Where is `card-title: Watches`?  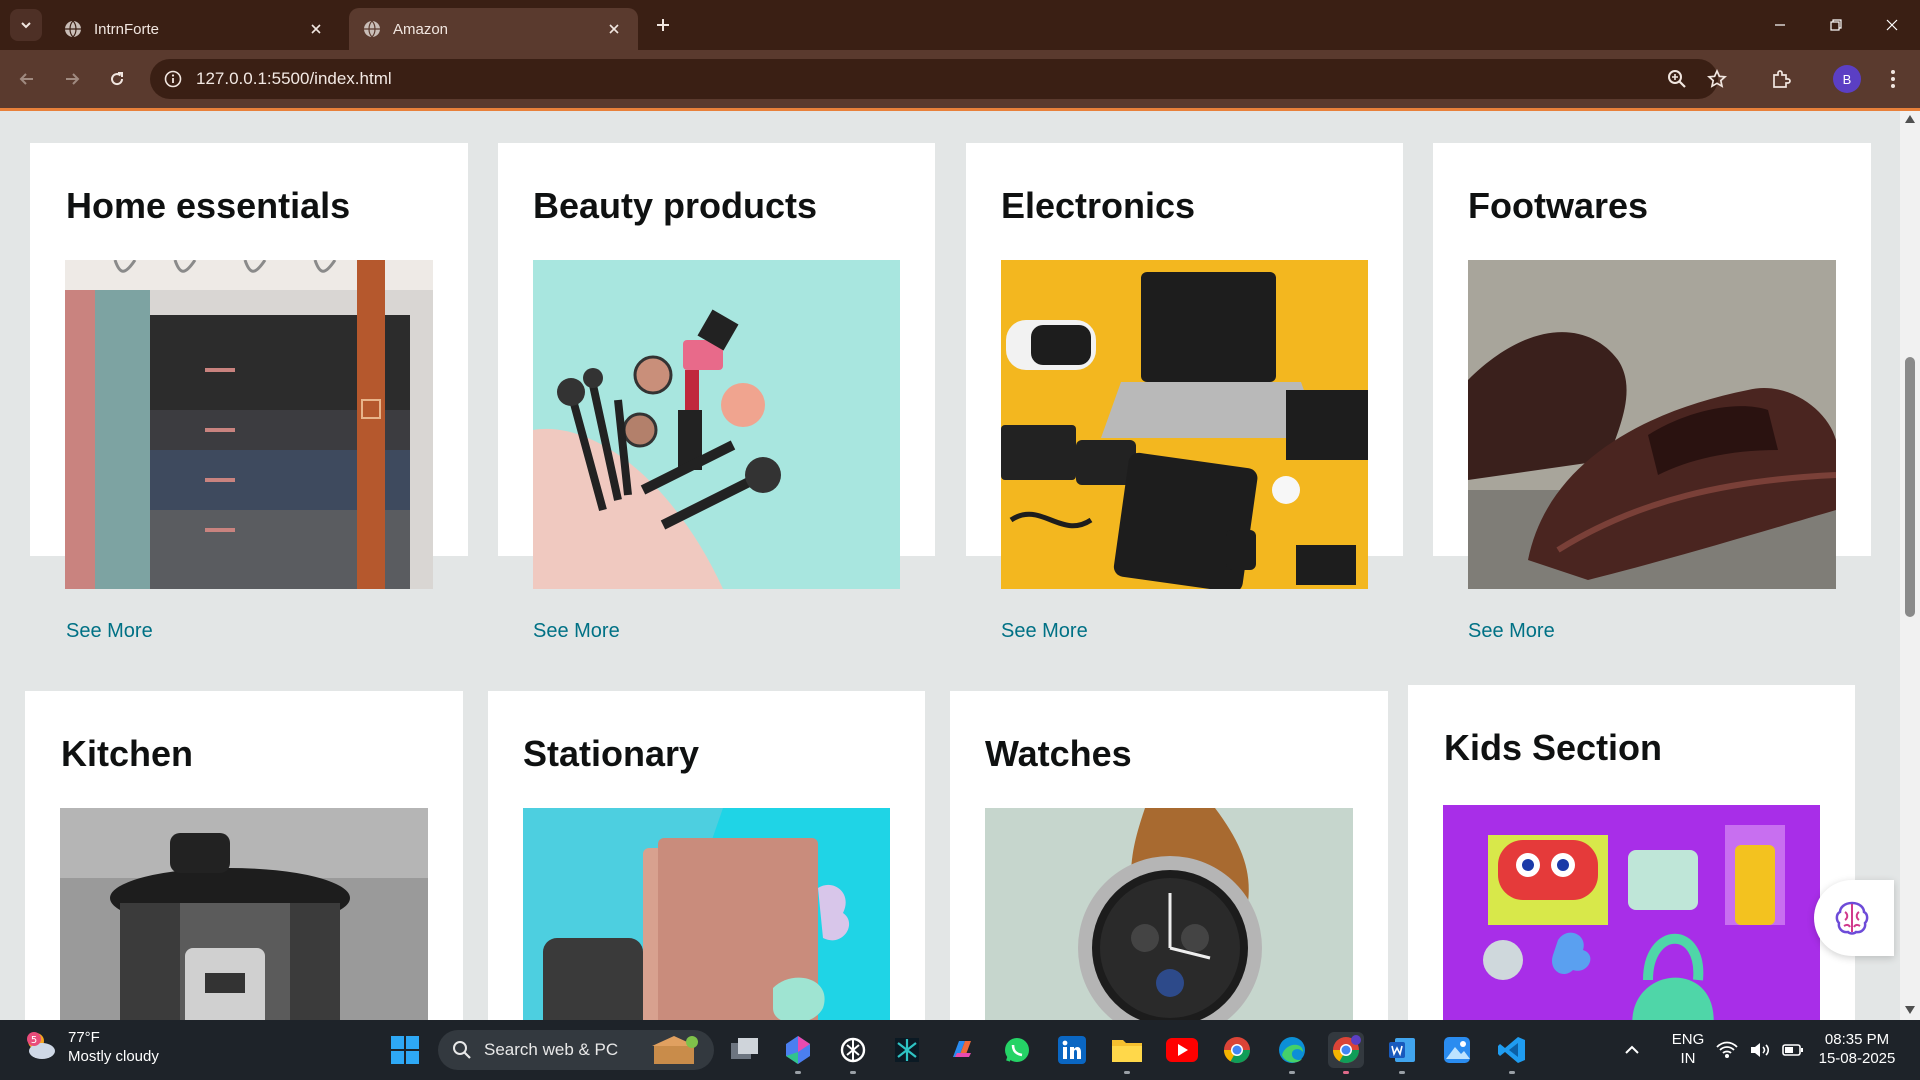
card-title: Watches is located at coordinates (1058, 753).